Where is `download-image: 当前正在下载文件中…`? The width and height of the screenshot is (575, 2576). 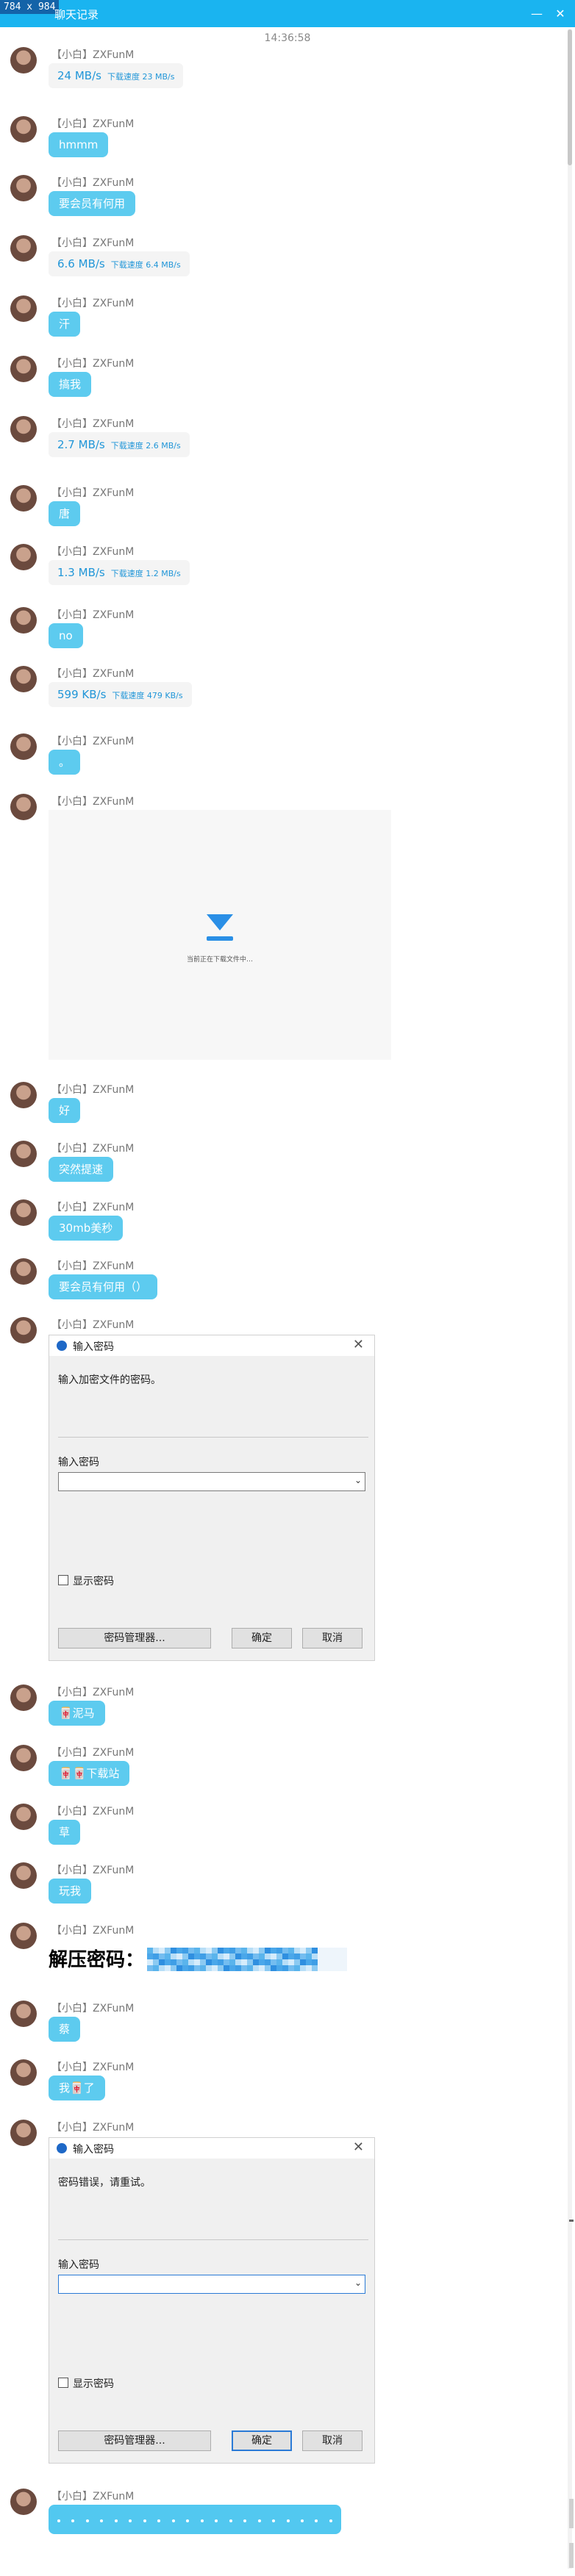
download-image: 当前正在下载文件中… is located at coordinates (220, 935).